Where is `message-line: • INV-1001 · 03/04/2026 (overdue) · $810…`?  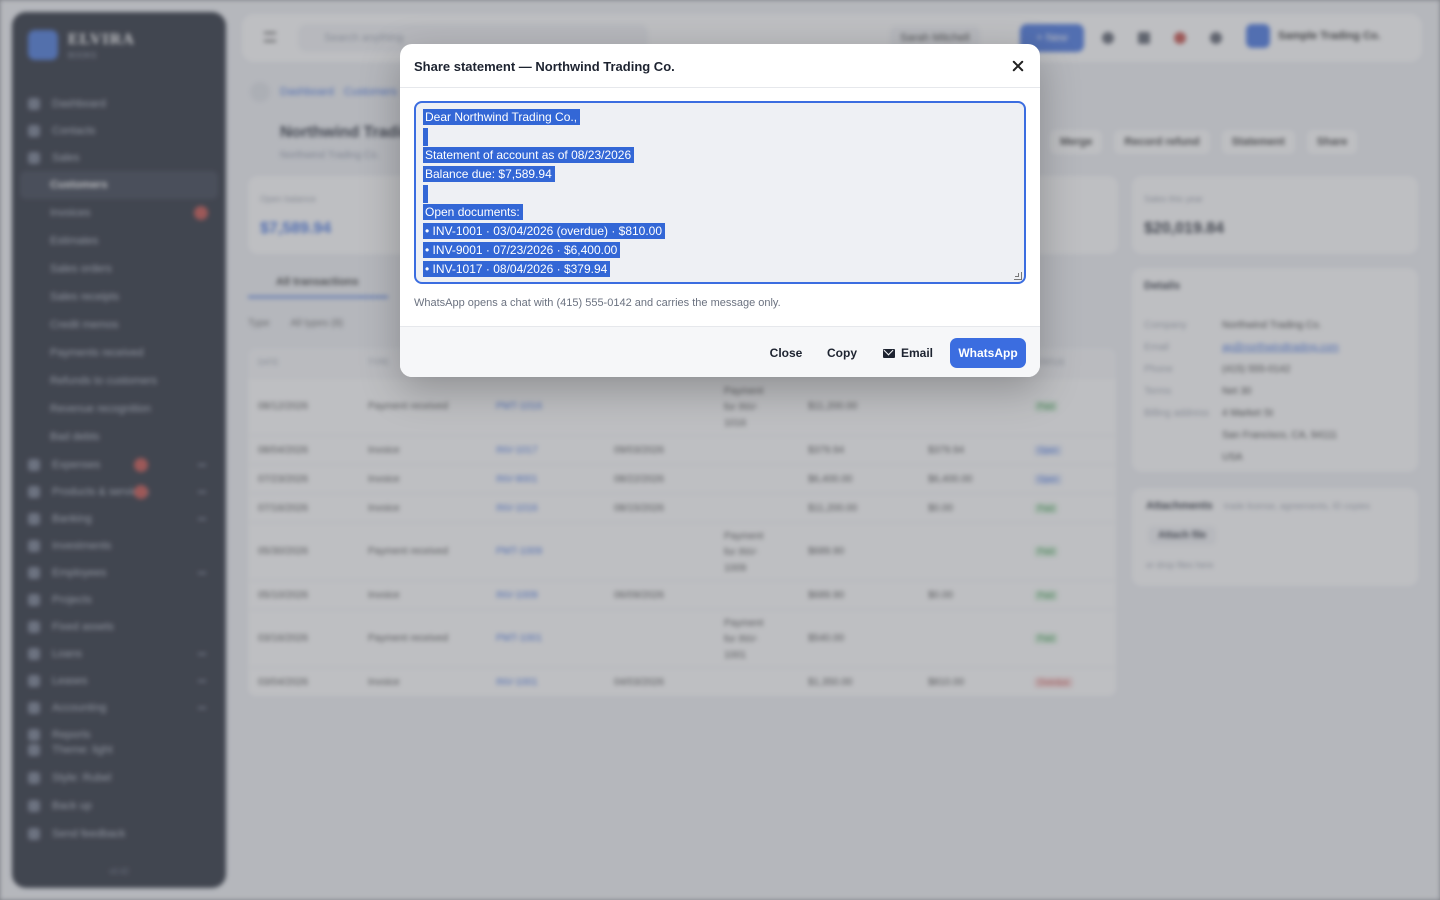 message-line: • INV-1001 · 03/04/2026 (overdue) · $810… is located at coordinates (720, 232).